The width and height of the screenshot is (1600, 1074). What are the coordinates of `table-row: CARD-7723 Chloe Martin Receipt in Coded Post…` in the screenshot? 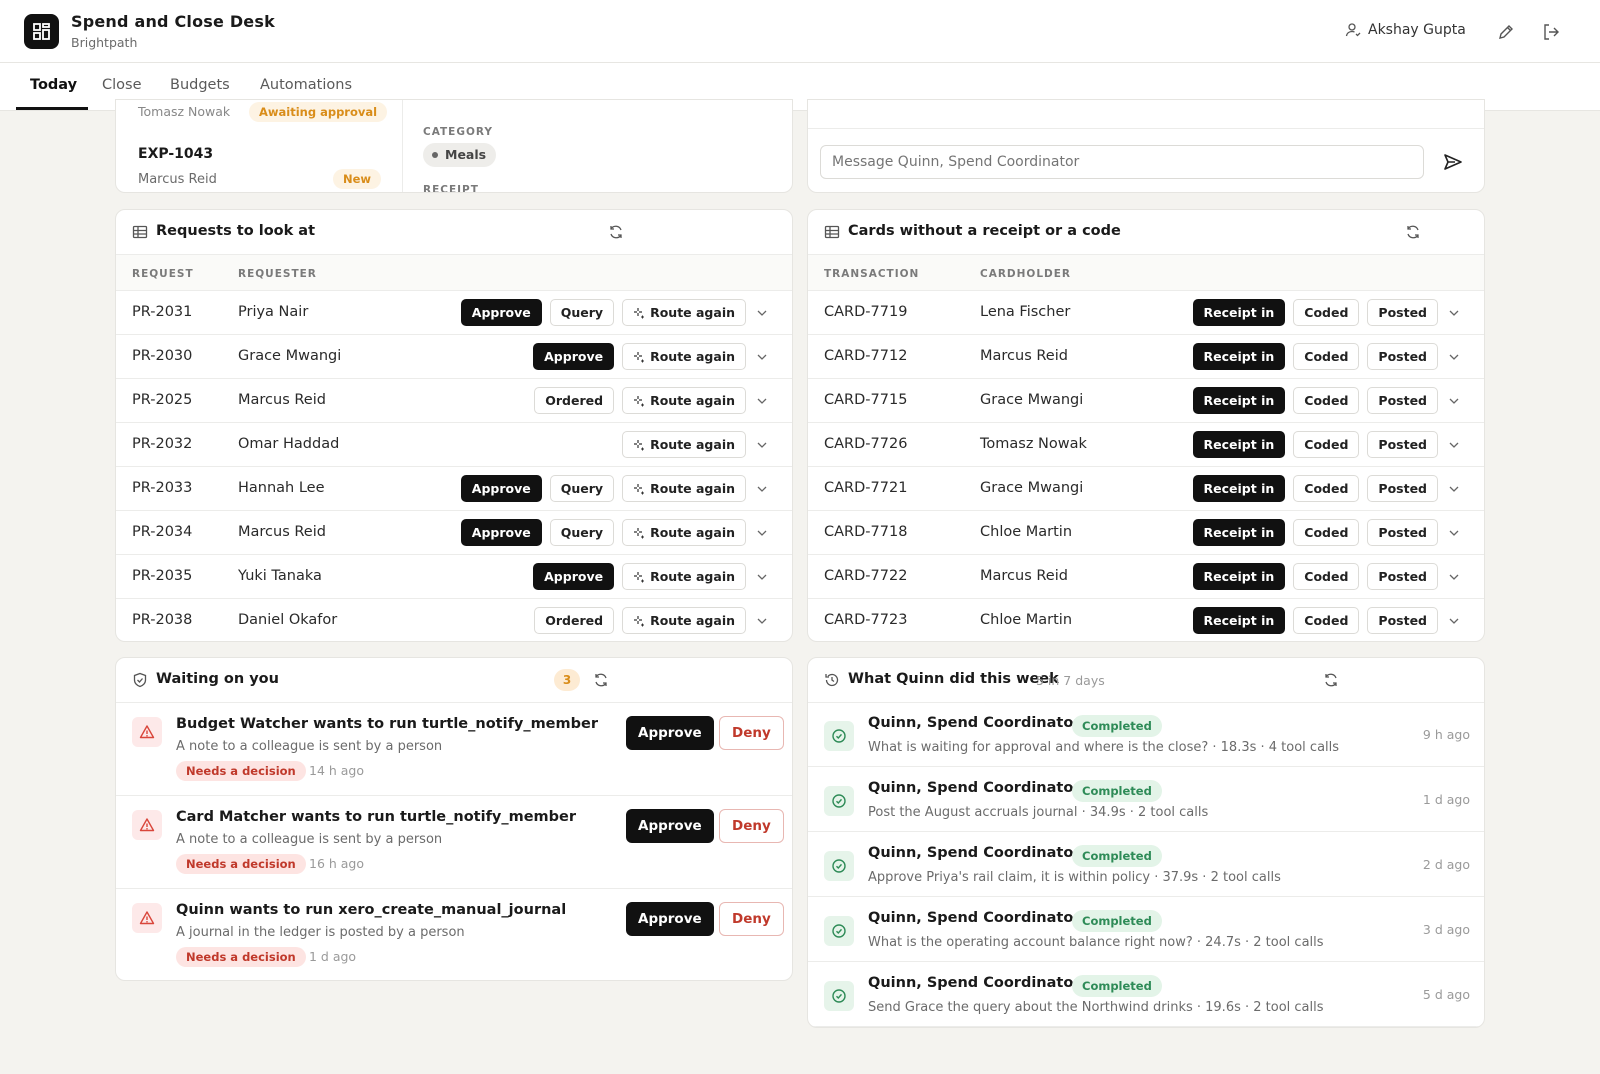 It's located at (1146, 620).